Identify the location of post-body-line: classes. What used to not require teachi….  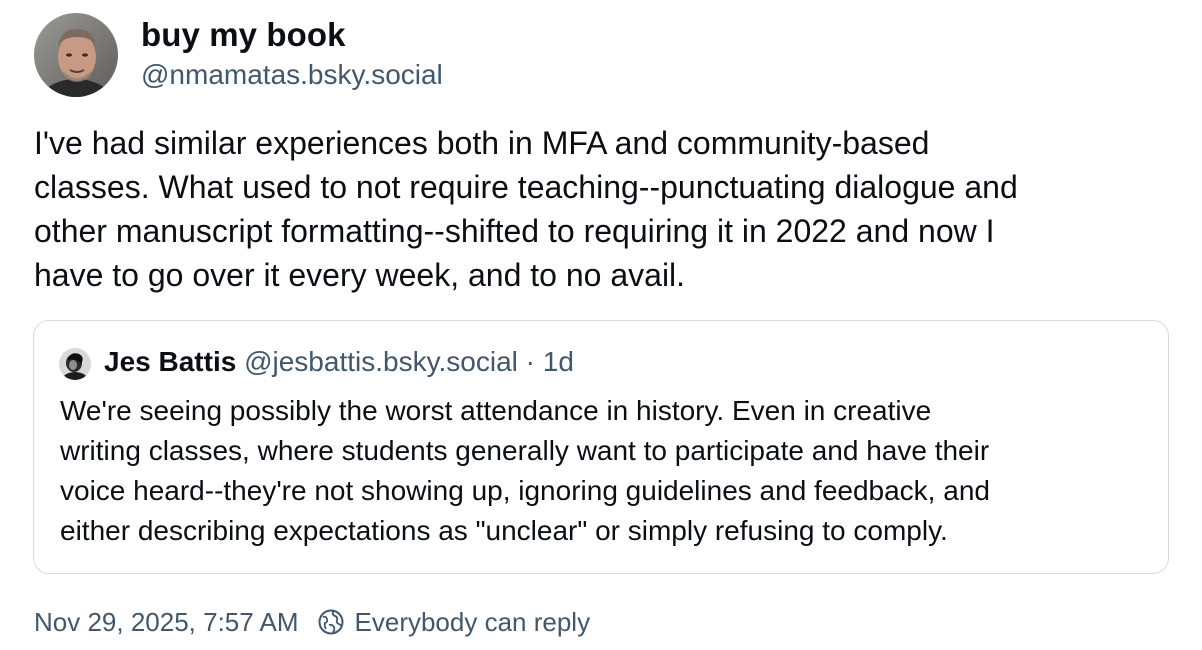
(526, 187).